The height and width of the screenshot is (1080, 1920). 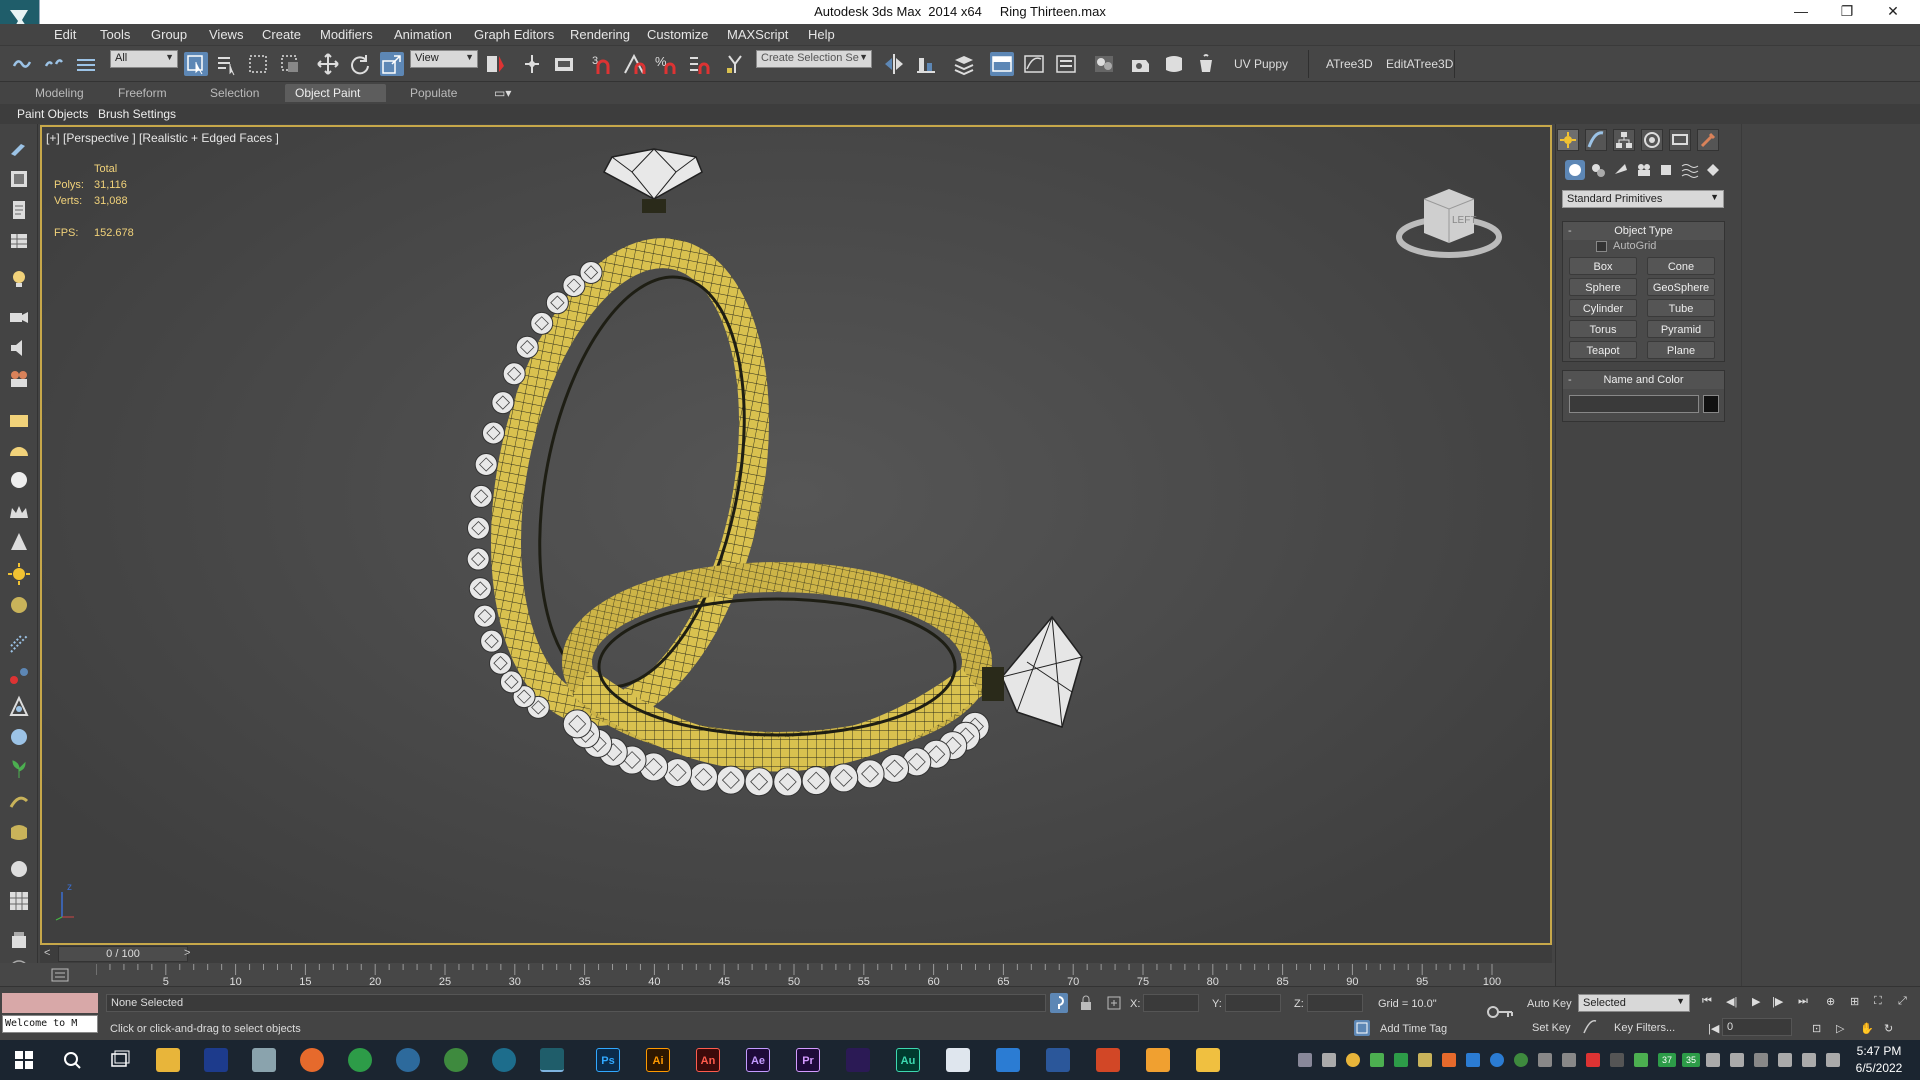 What do you see at coordinates (360, 1060) in the screenshot?
I see `chrome-icon` at bounding box center [360, 1060].